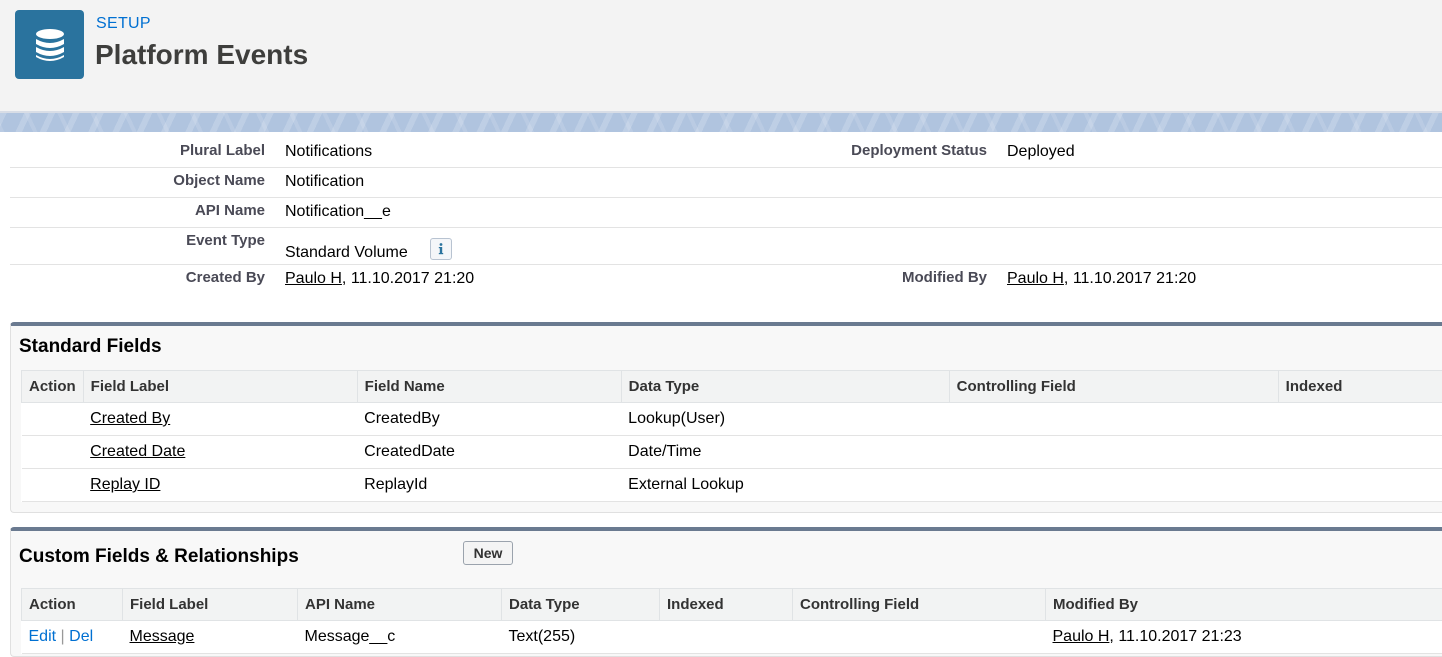 The image size is (1442, 657). What do you see at coordinates (162, 636) in the screenshot?
I see `field-label-link: Message` at bounding box center [162, 636].